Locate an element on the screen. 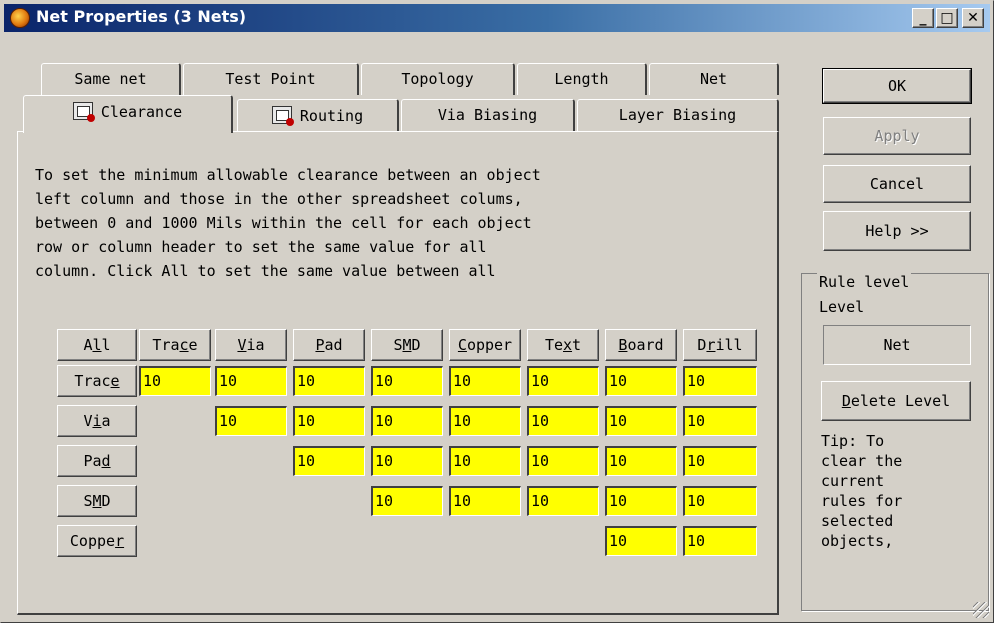 The height and width of the screenshot is (623, 994). header-text: l is located at coordinates (106, 345).